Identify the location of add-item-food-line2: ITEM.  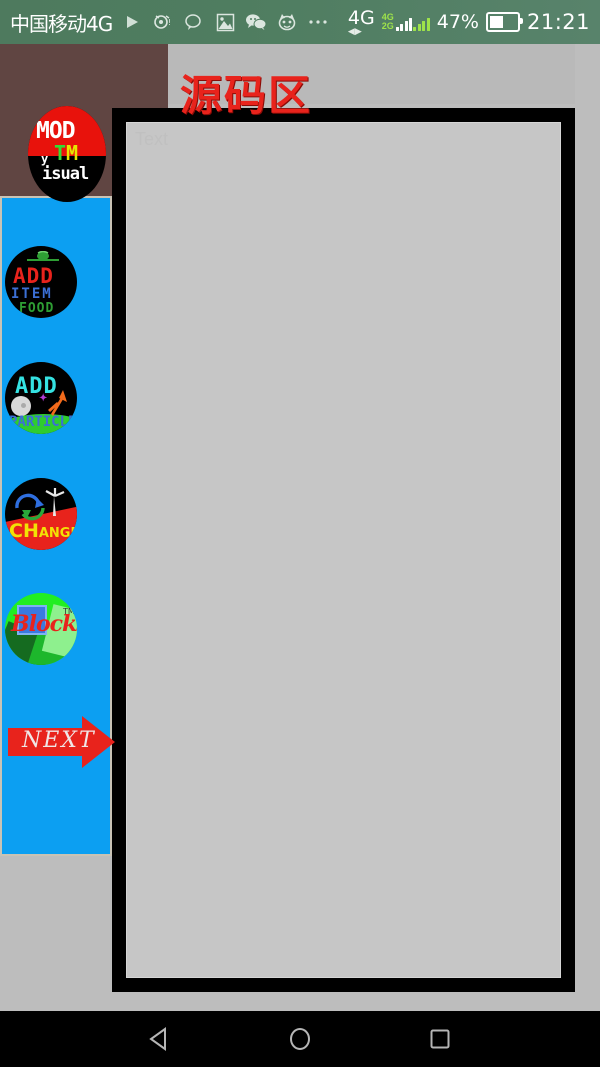
(32, 294).